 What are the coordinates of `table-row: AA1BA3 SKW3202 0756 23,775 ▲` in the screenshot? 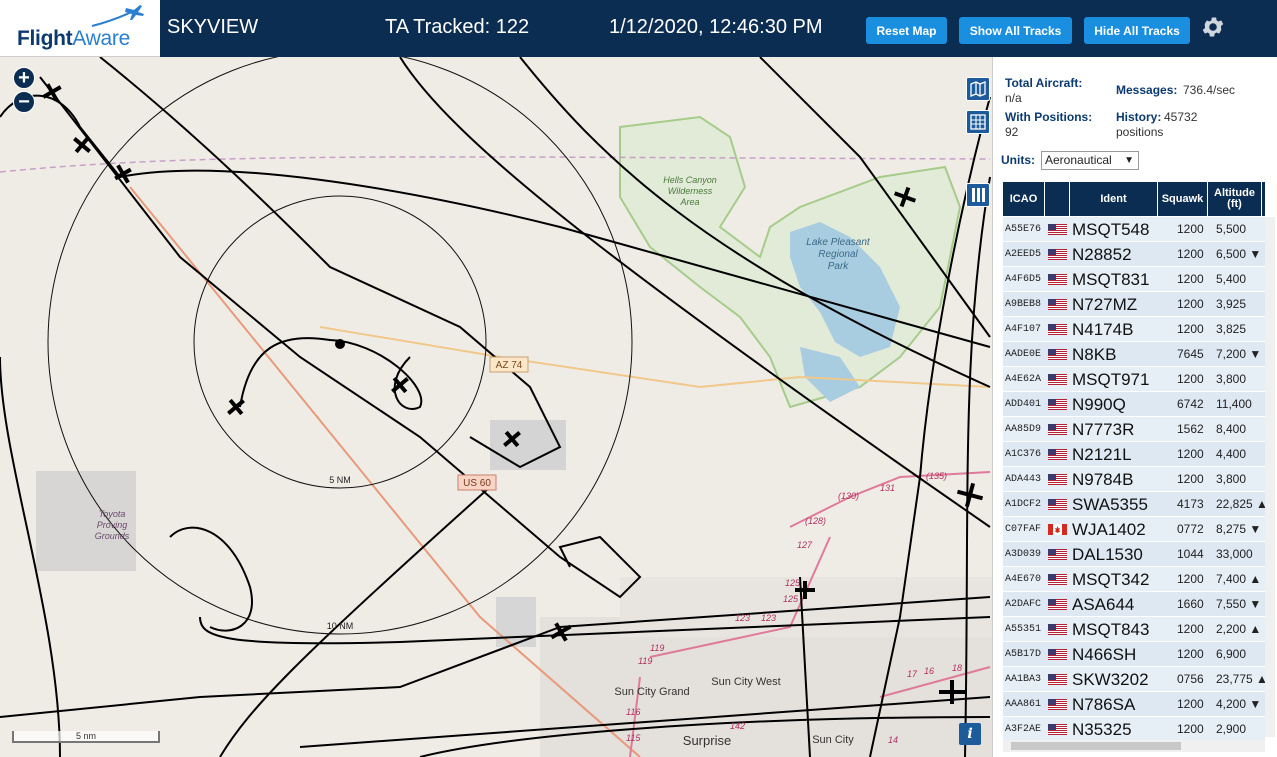 It's located at (1135, 679).